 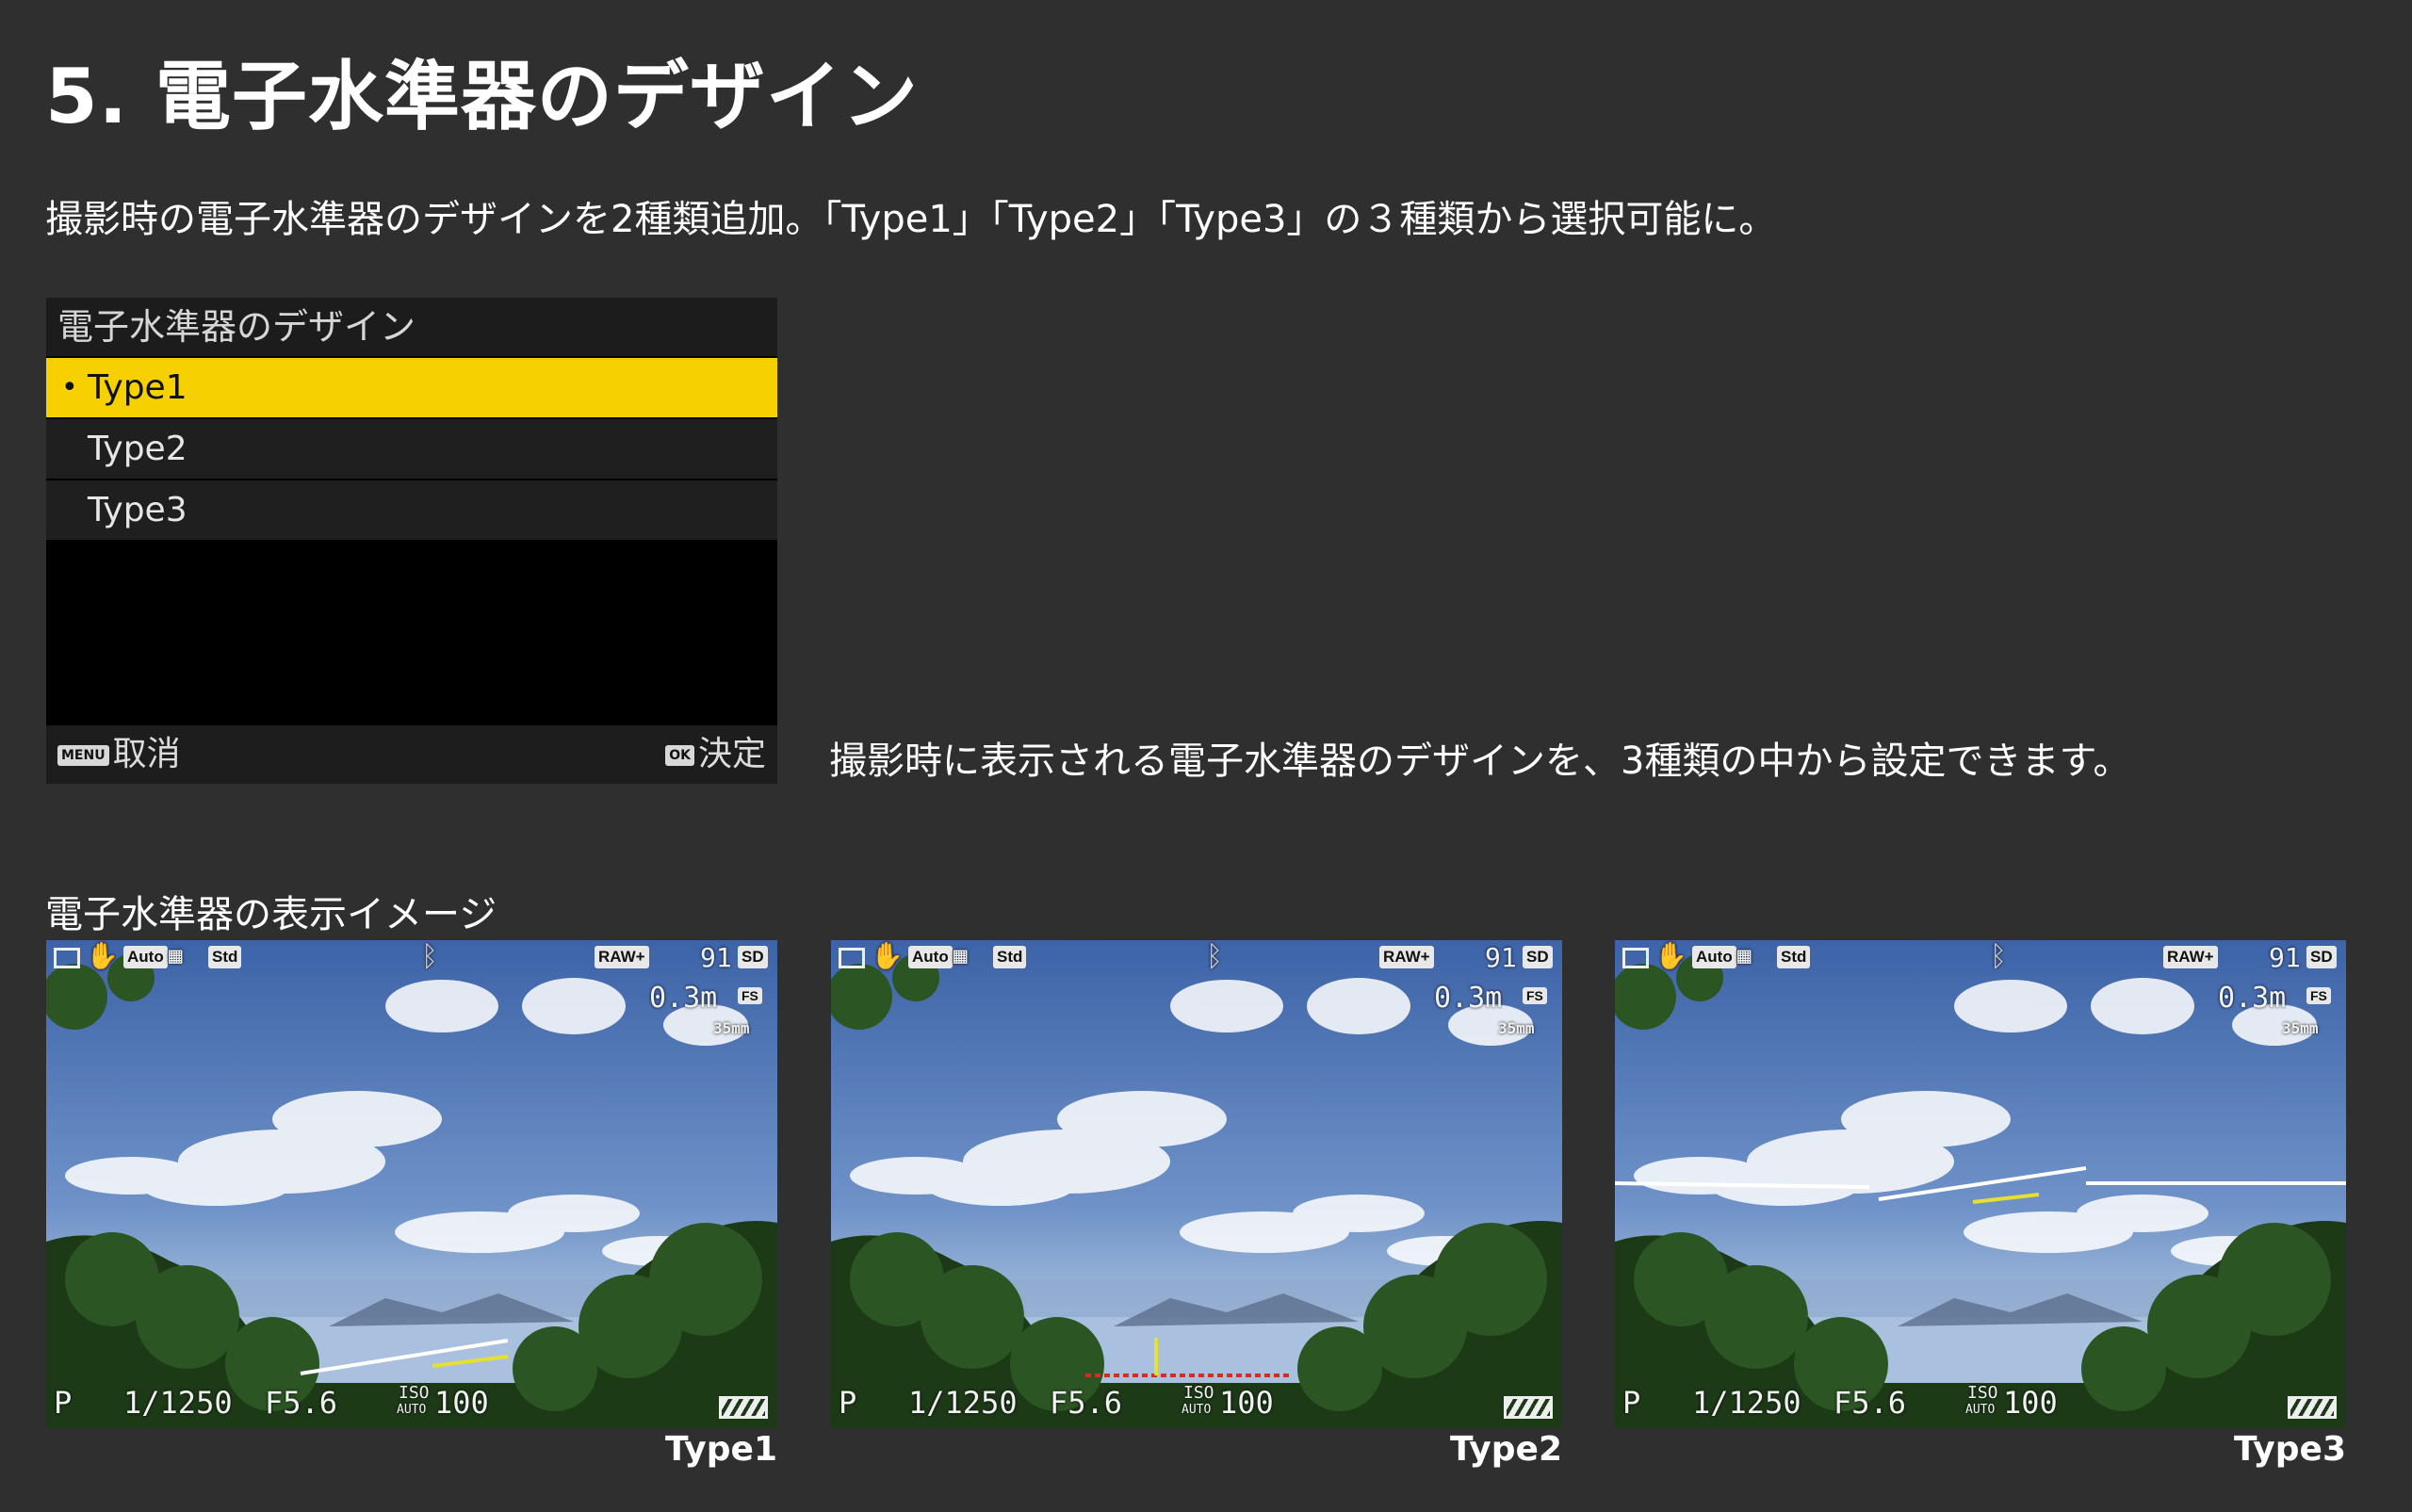 I want to click on menu-item-type3: Type3, so click(x=411, y=509).